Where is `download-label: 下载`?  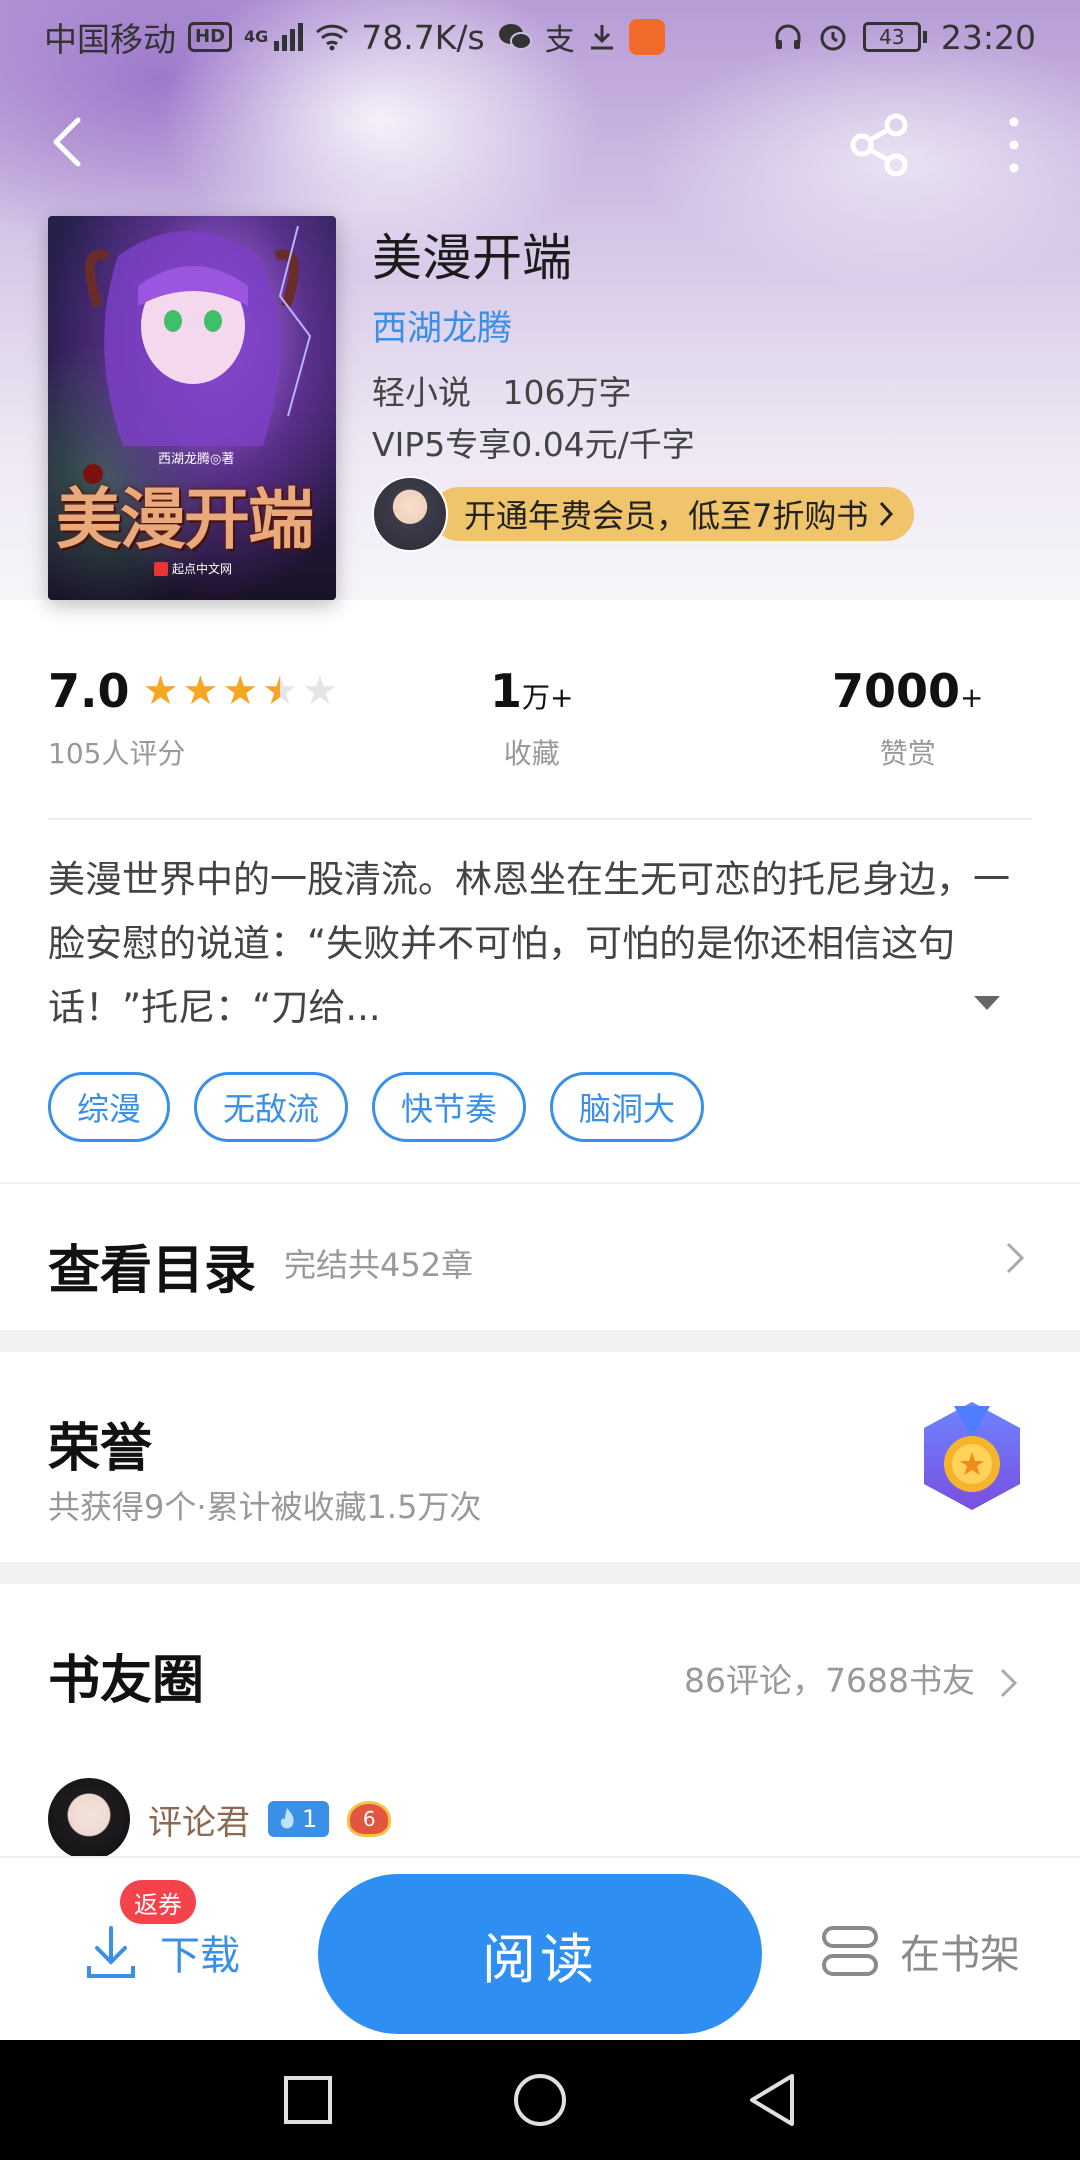 download-label: 下载 is located at coordinates (200, 1956).